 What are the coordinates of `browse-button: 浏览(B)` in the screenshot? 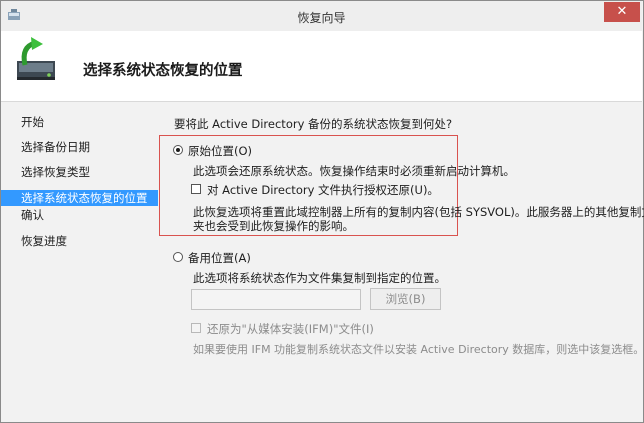 It's located at (405, 299).